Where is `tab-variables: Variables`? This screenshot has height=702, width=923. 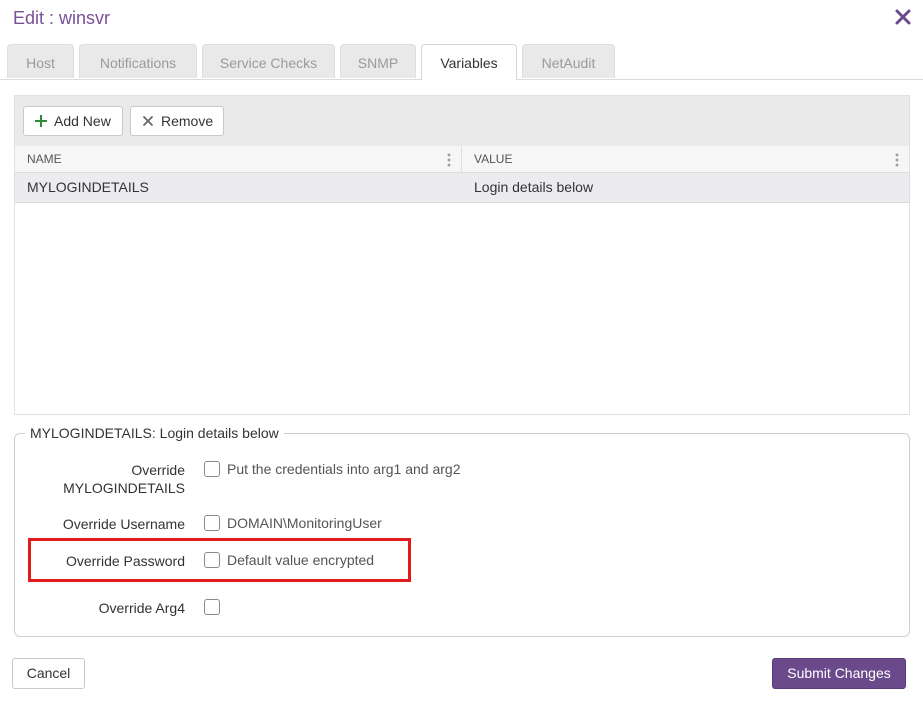
tab-variables: Variables is located at coordinates (469, 62).